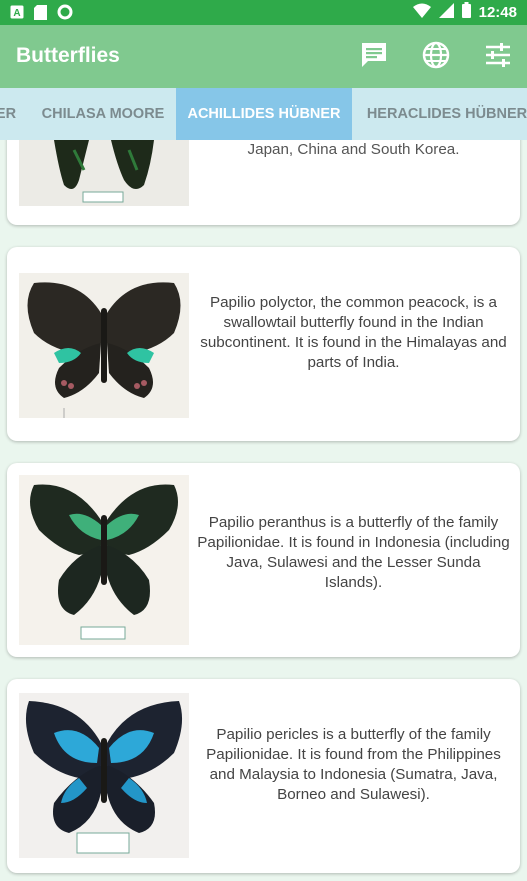  Describe the element at coordinates (441, 114) in the screenshot. I see `tab-heraclides-hubner: HERACLIDES HÜBNER` at that location.